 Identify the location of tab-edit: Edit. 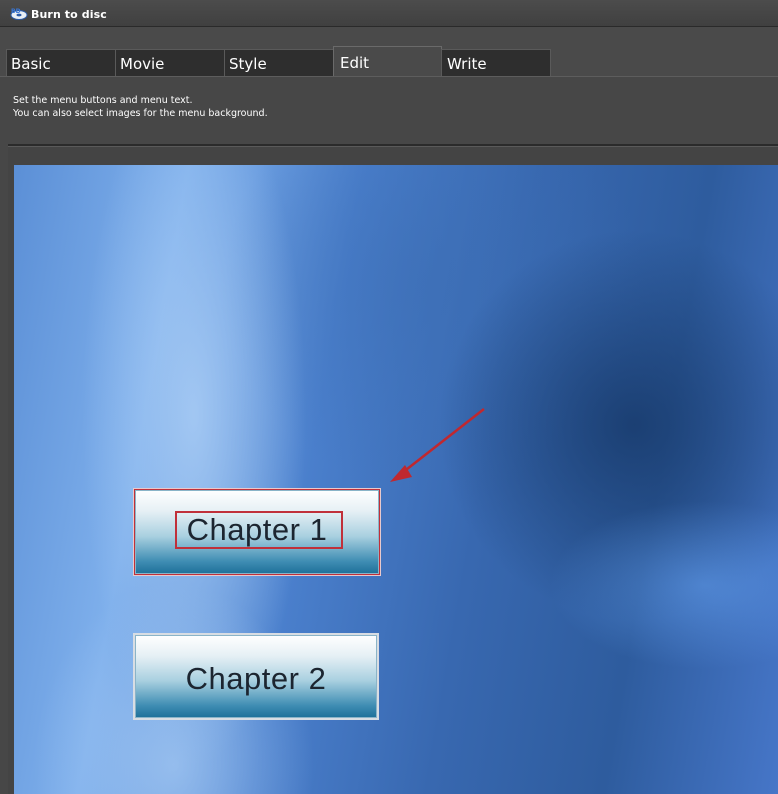
(387, 61).